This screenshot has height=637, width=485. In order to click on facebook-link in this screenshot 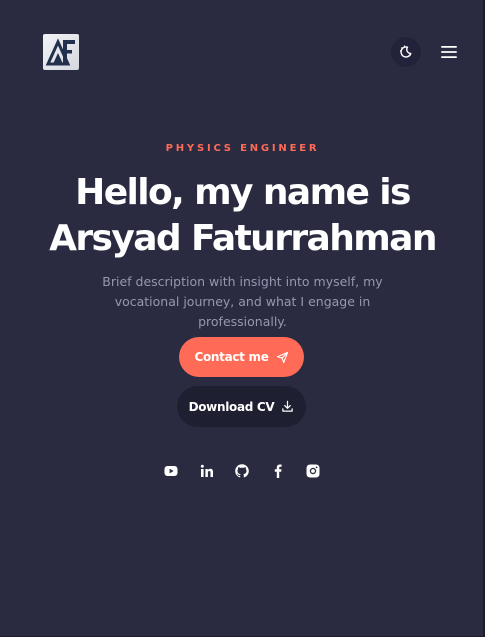, I will do `click(278, 471)`.